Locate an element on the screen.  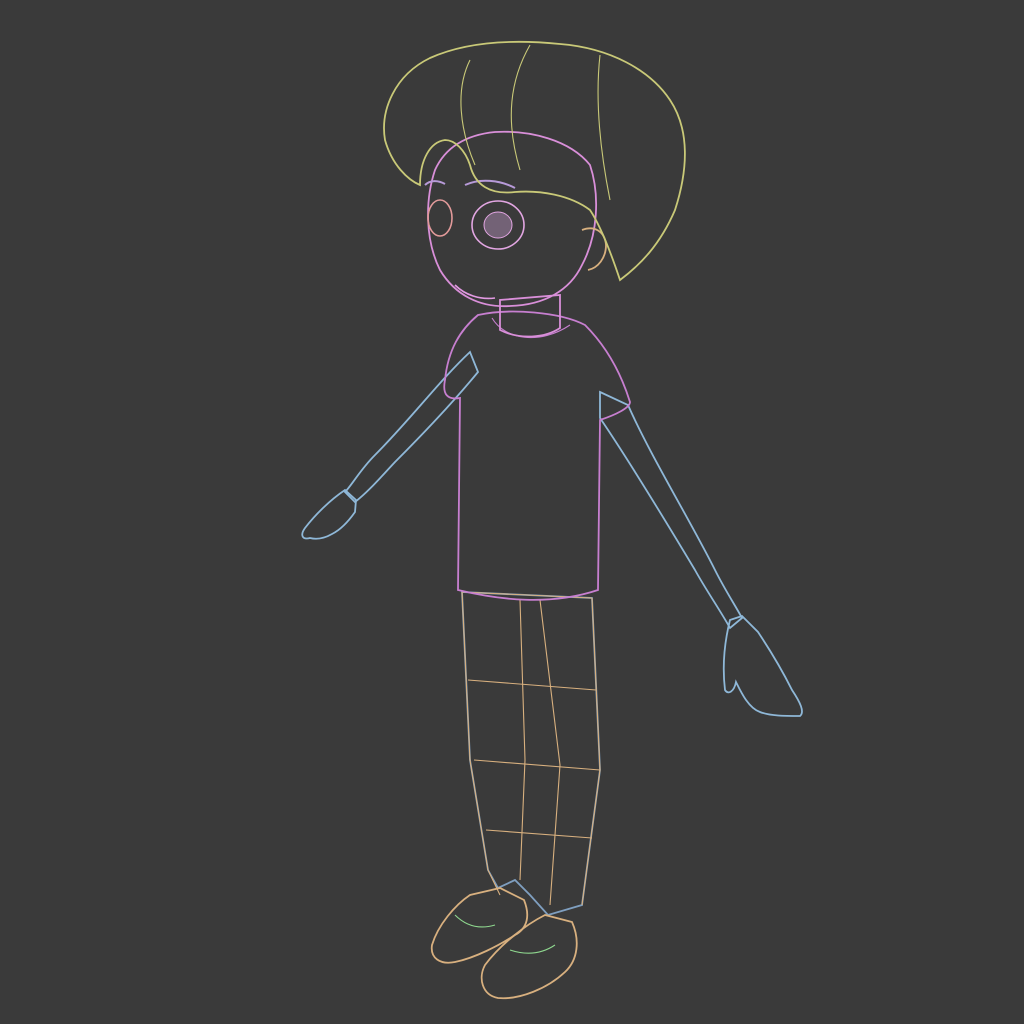
right-shoe-mesh is located at coordinates (529, 957).